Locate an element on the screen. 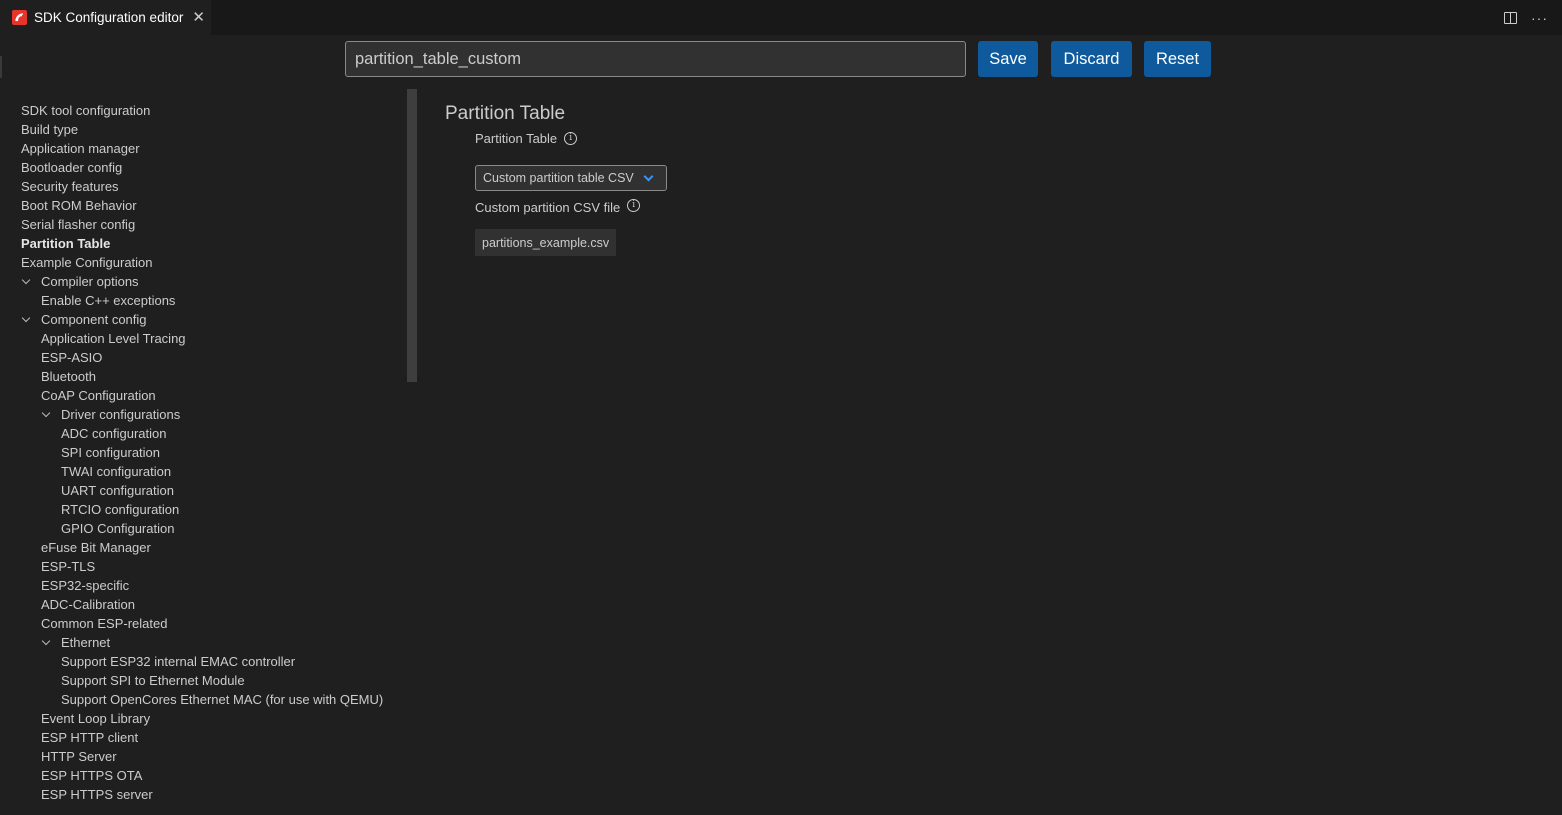 Image resolution: width=1562 pixels, height=815 pixels. sidebar-item-label: Boot ROM Behavior is located at coordinates (79, 205).